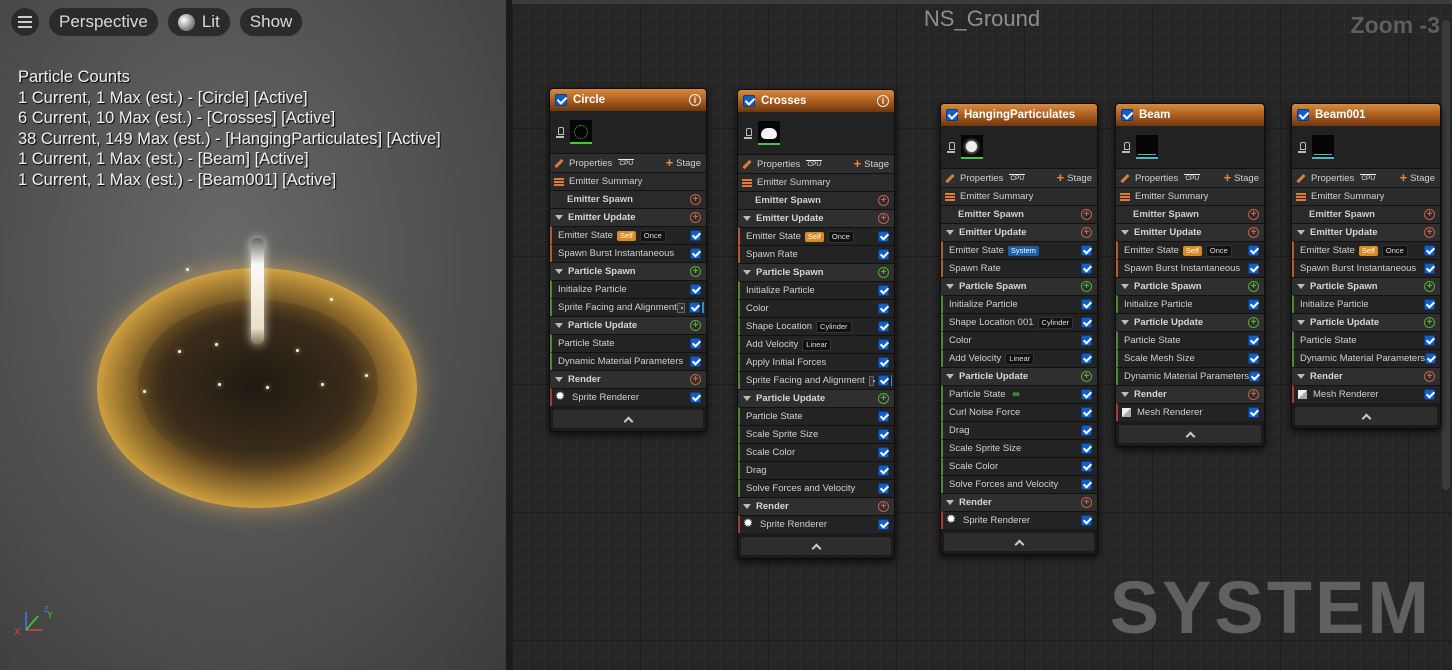 The width and height of the screenshot is (1452, 670). What do you see at coordinates (816, 308) in the screenshot?
I see `module-row: Color` at bounding box center [816, 308].